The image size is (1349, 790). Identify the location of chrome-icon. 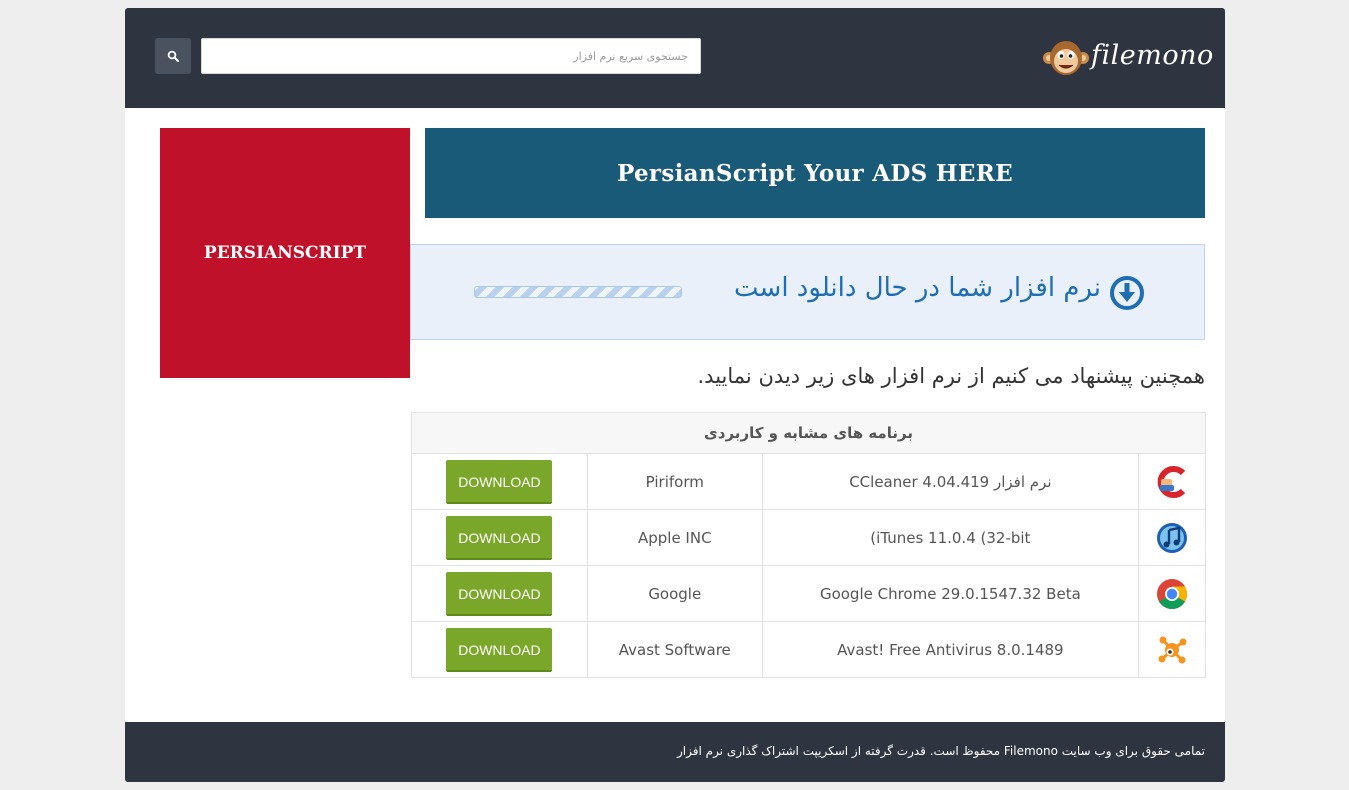
(1172, 593).